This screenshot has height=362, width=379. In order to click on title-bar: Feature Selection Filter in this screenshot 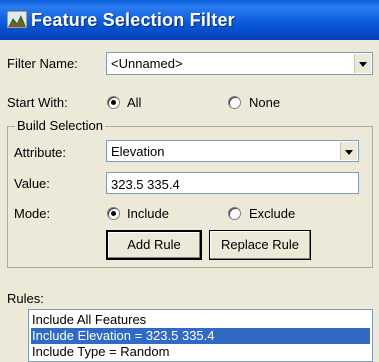, I will do `click(189, 20)`.